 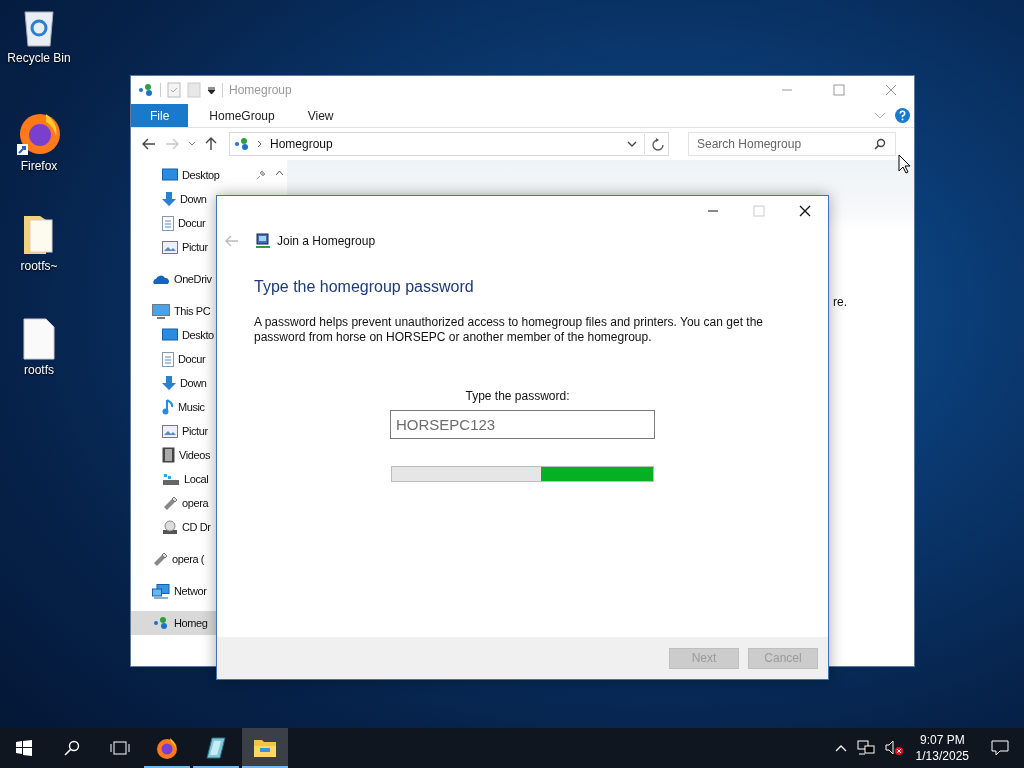 I want to click on caret-icon, so click(x=211, y=90).